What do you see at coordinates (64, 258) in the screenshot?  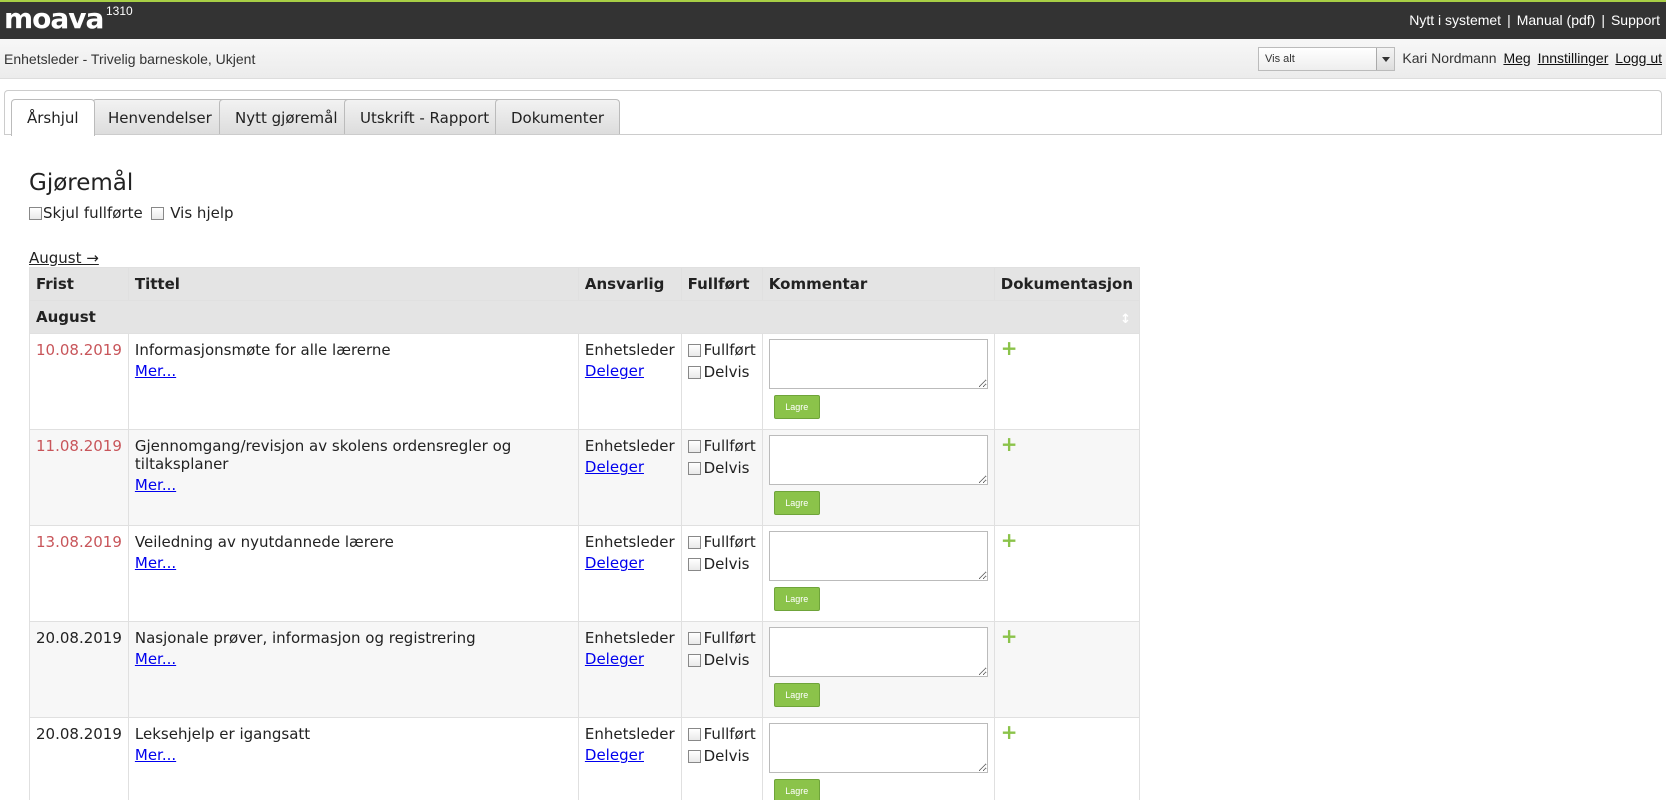 I see `next-month-link: August →` at bounding box center [64, 258].